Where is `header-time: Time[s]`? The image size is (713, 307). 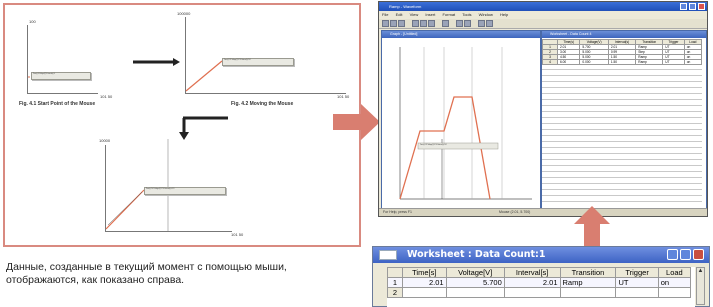
header-time: Time[s] is located at coordinates (424, 272).